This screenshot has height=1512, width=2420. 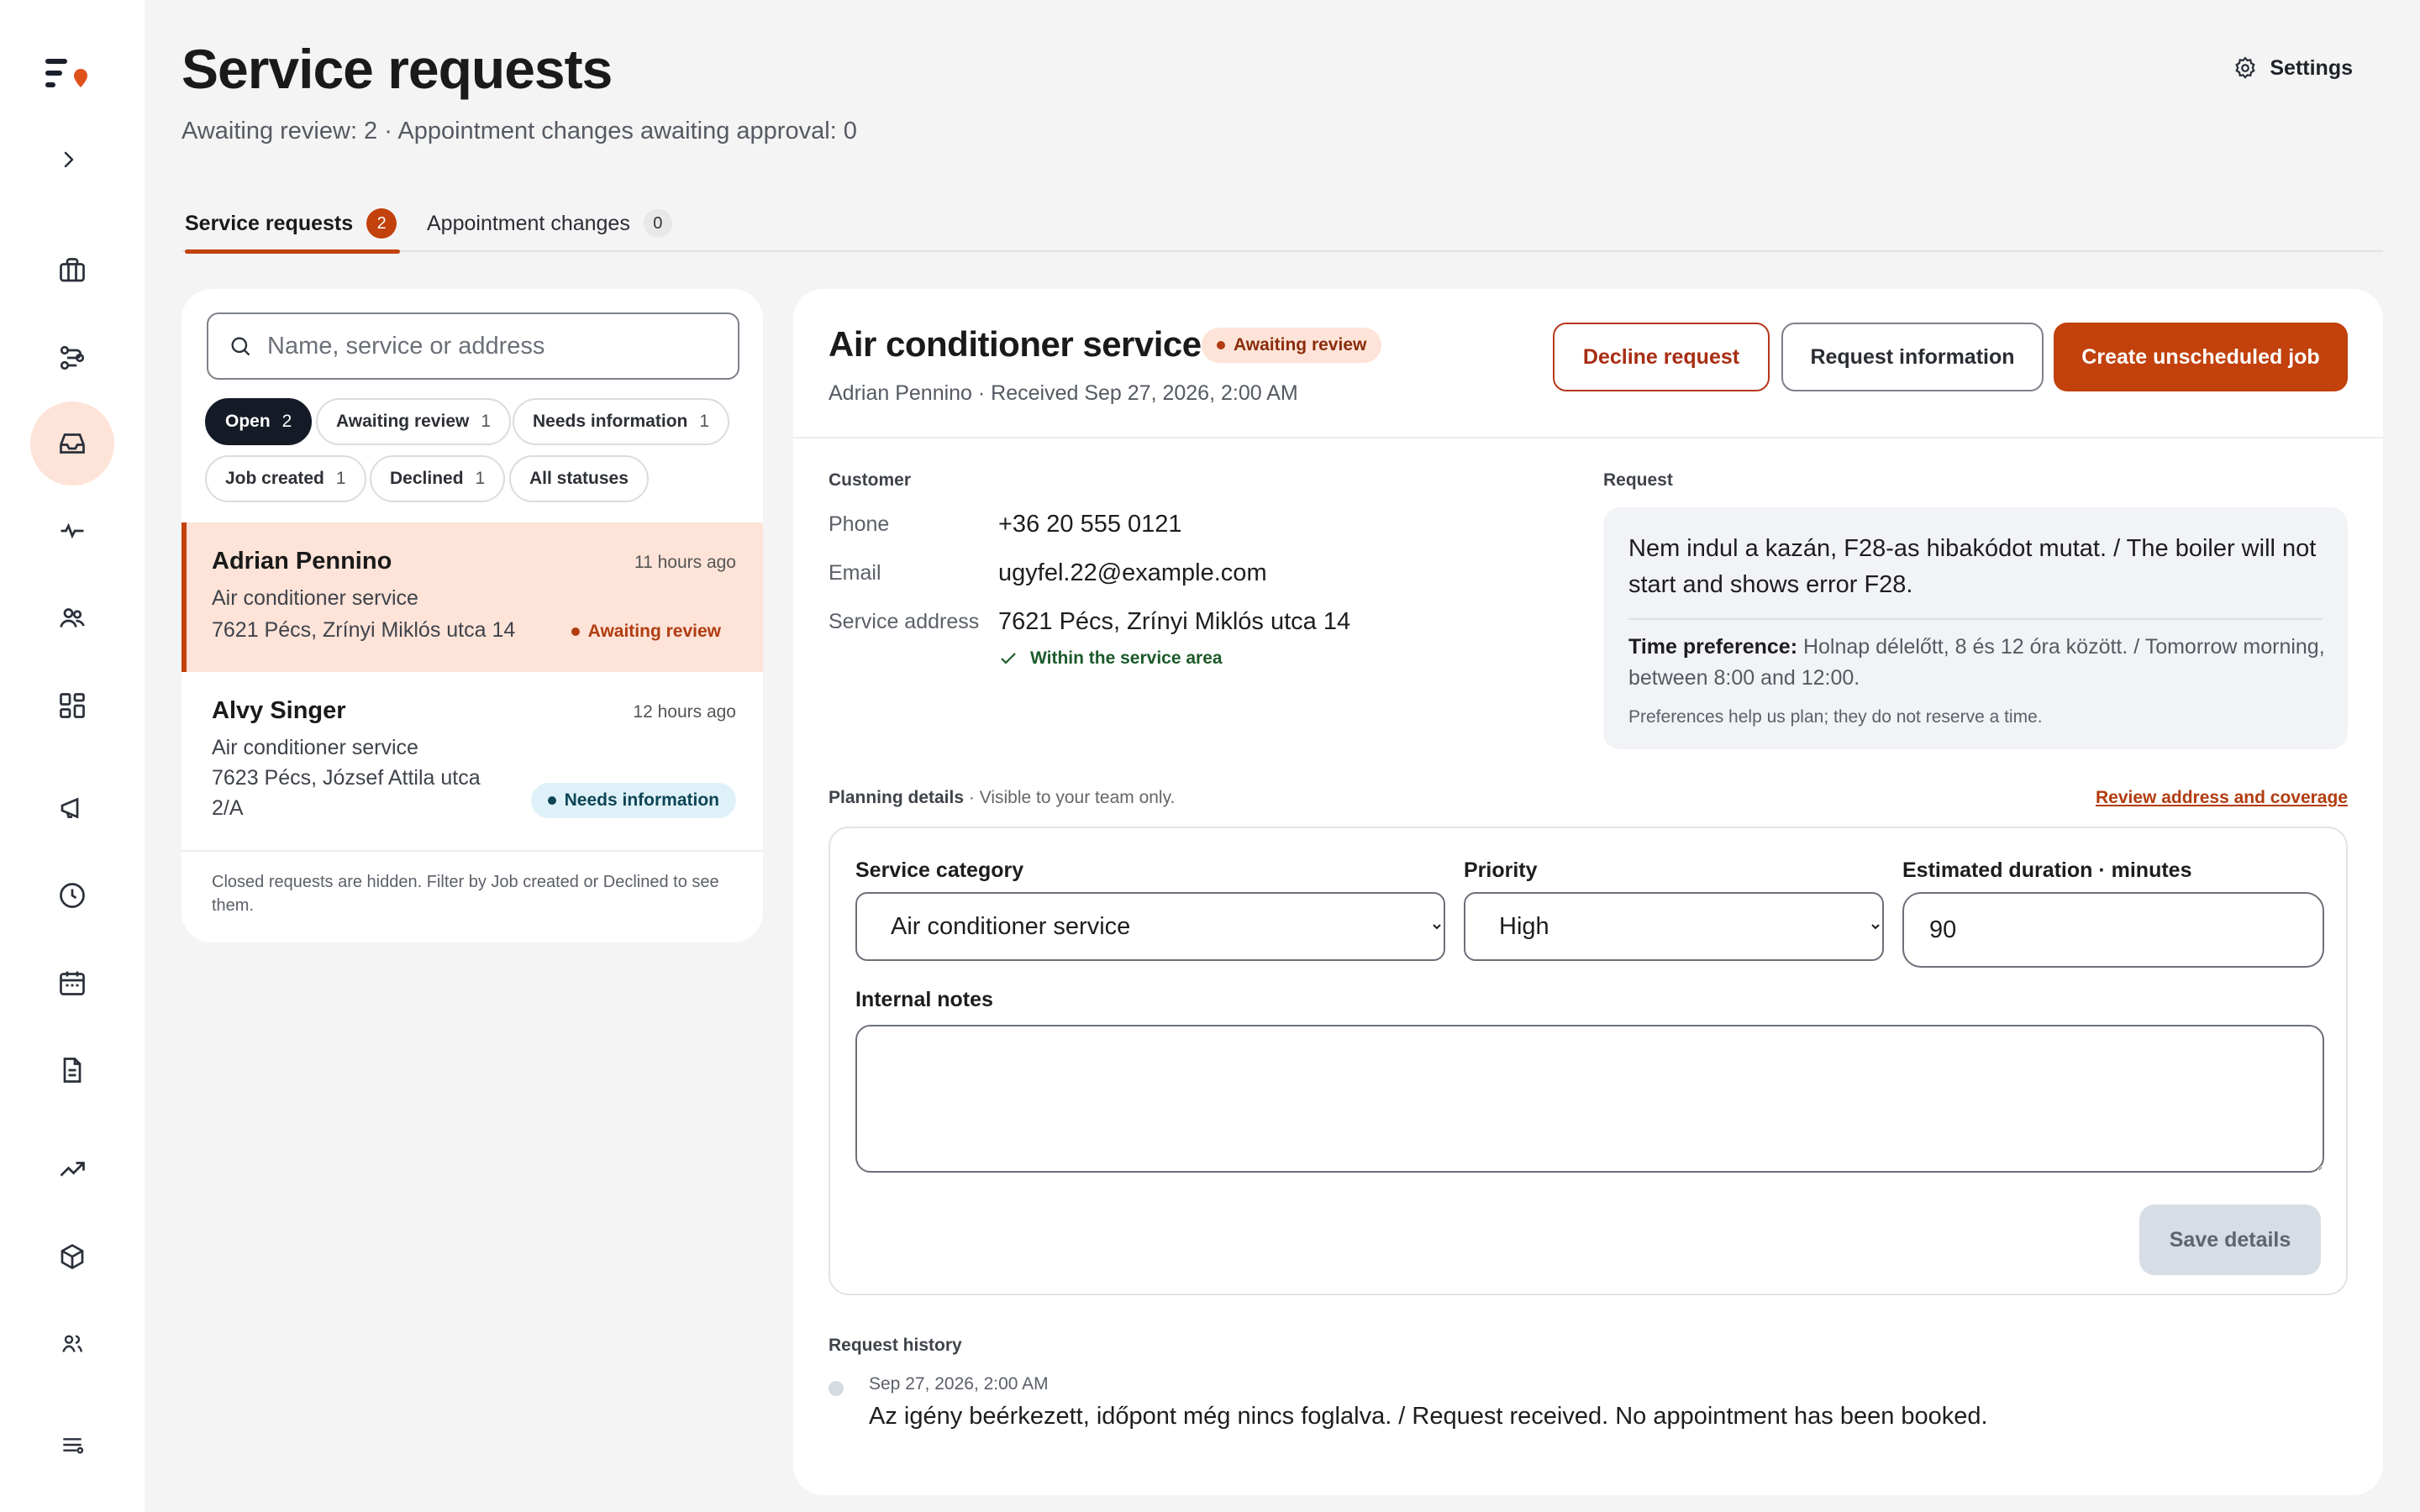 I want to click on filter-chip-declined: Declined 1, so click(x=438, y=478).